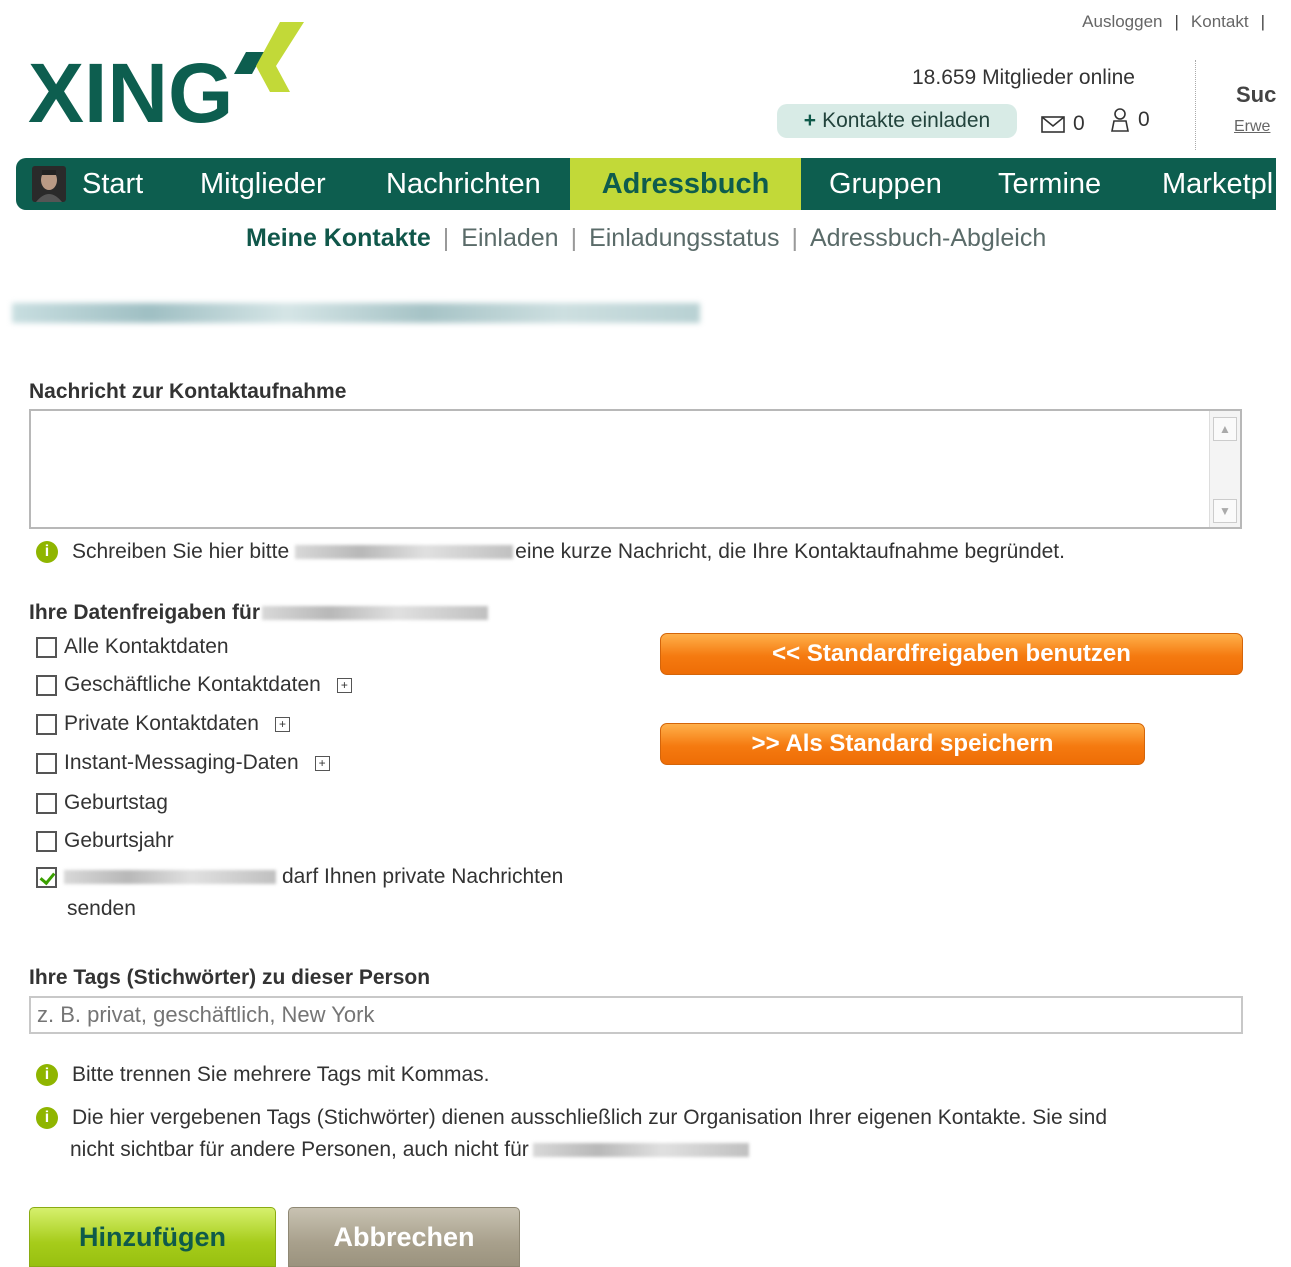 This screenshot has height=1267, width=1291. I want to click on invite-contacts-button: + Kontakte einladen, so click(897, 121).